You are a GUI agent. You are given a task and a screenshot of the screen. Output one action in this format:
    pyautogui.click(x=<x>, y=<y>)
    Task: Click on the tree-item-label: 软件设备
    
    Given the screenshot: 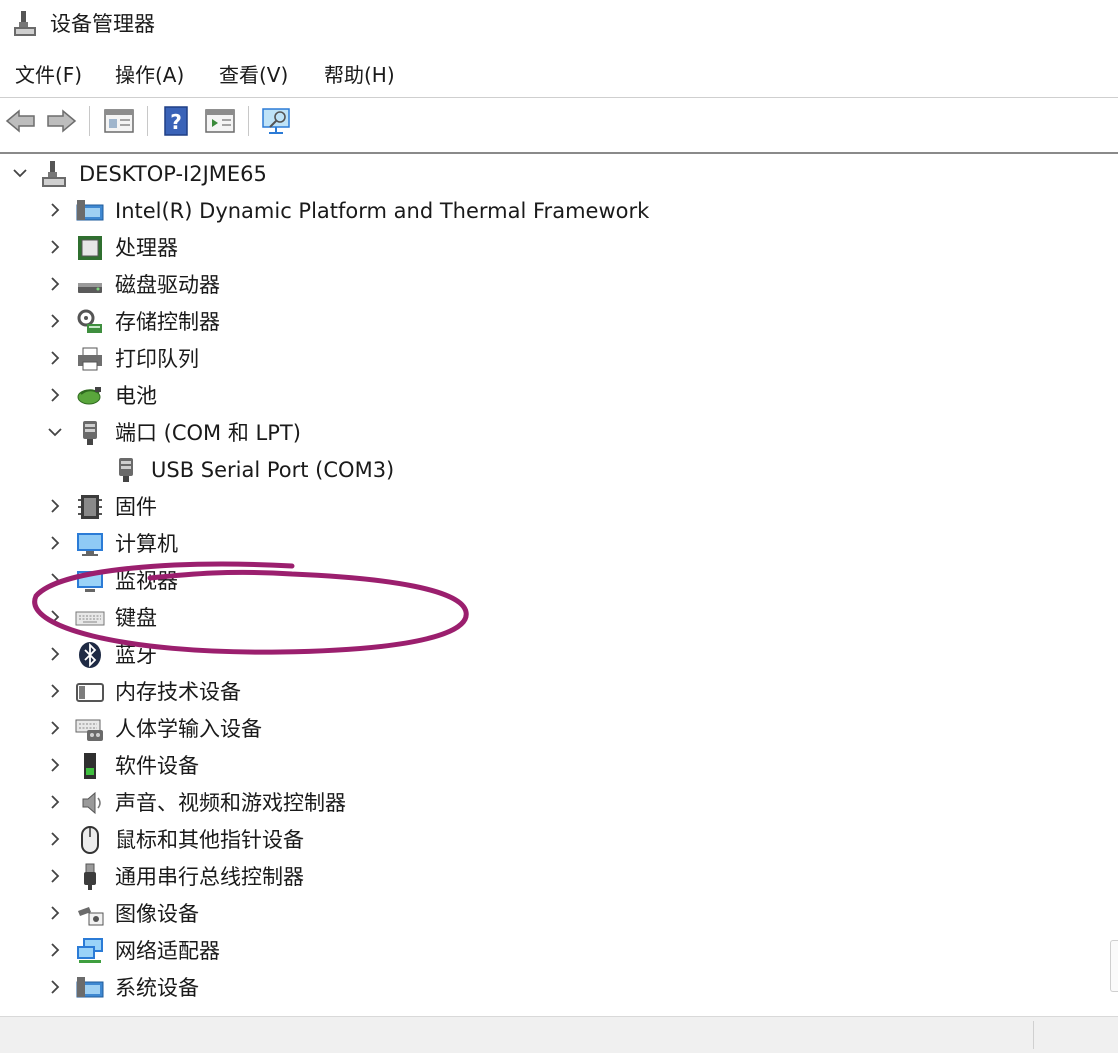 What is the action you would take?
    pyautogui.click(x=157, y=766)
    